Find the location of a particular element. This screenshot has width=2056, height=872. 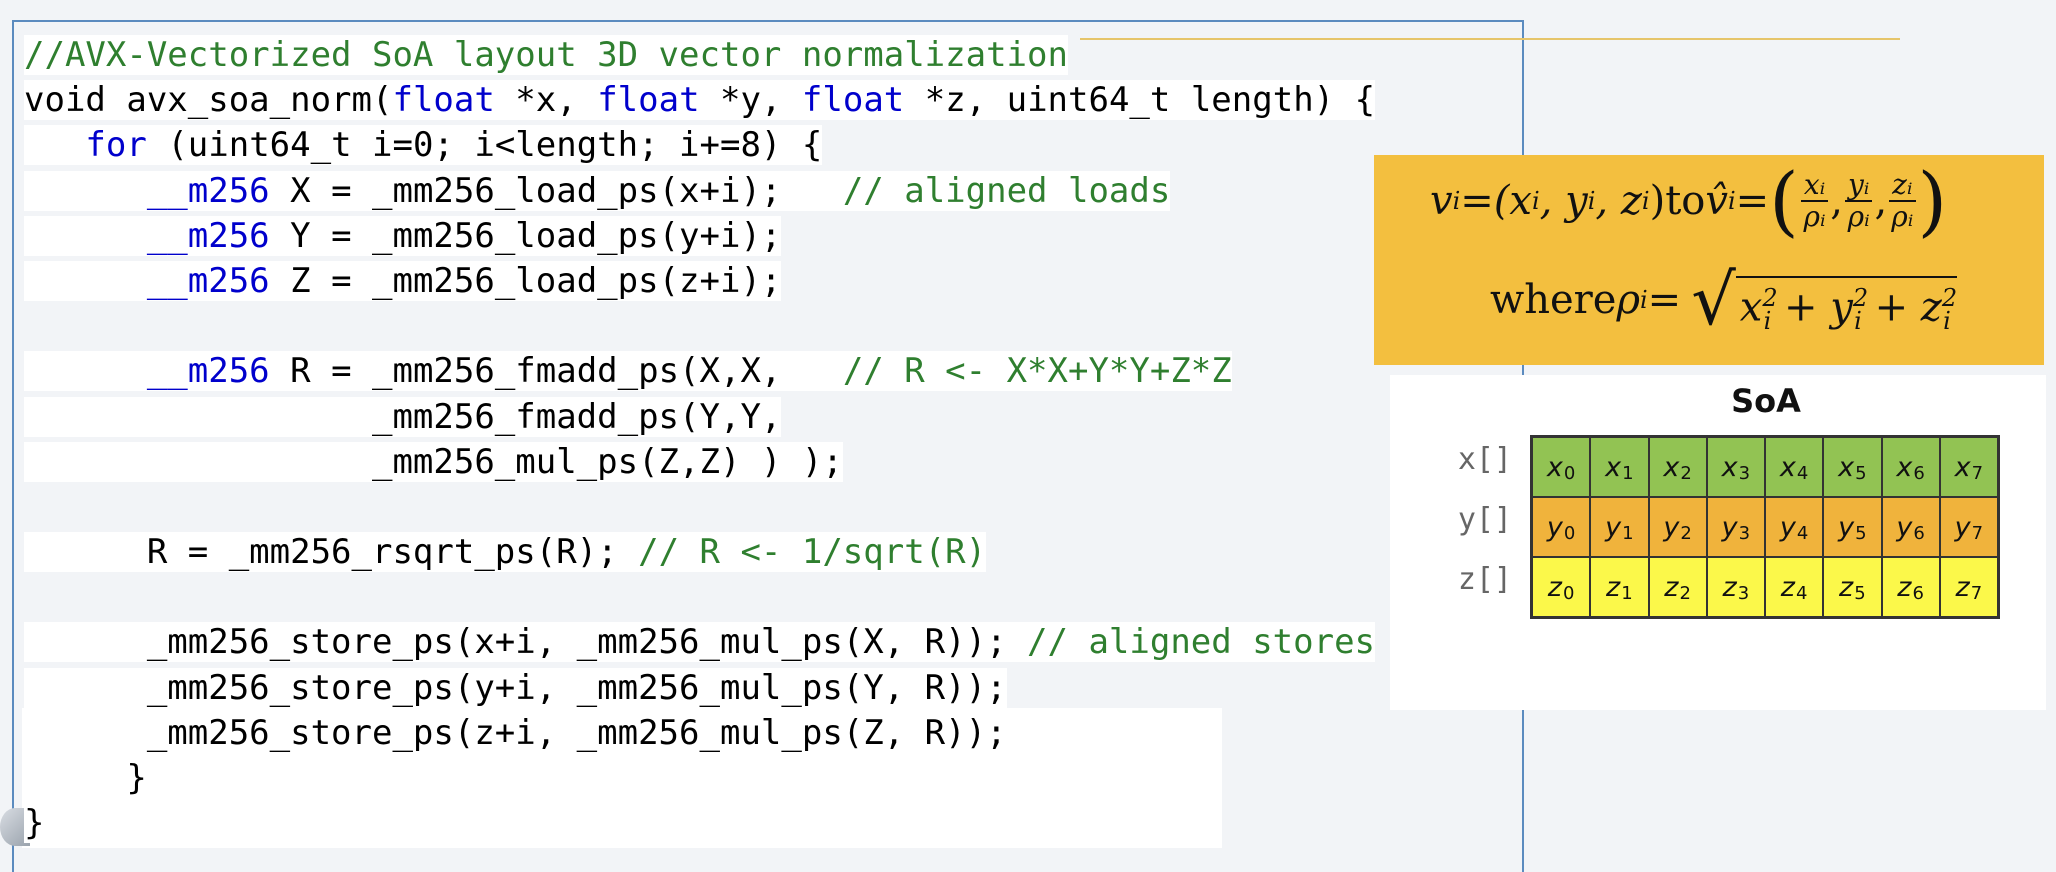

soa-row-label: z[] is located at coordinates (1484, 579).